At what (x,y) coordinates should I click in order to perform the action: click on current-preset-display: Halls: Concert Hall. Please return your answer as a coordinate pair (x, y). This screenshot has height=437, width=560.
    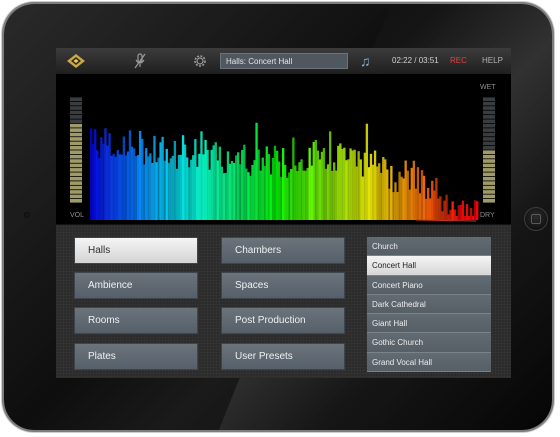
    Looking at the image, I should click on (284, 61).